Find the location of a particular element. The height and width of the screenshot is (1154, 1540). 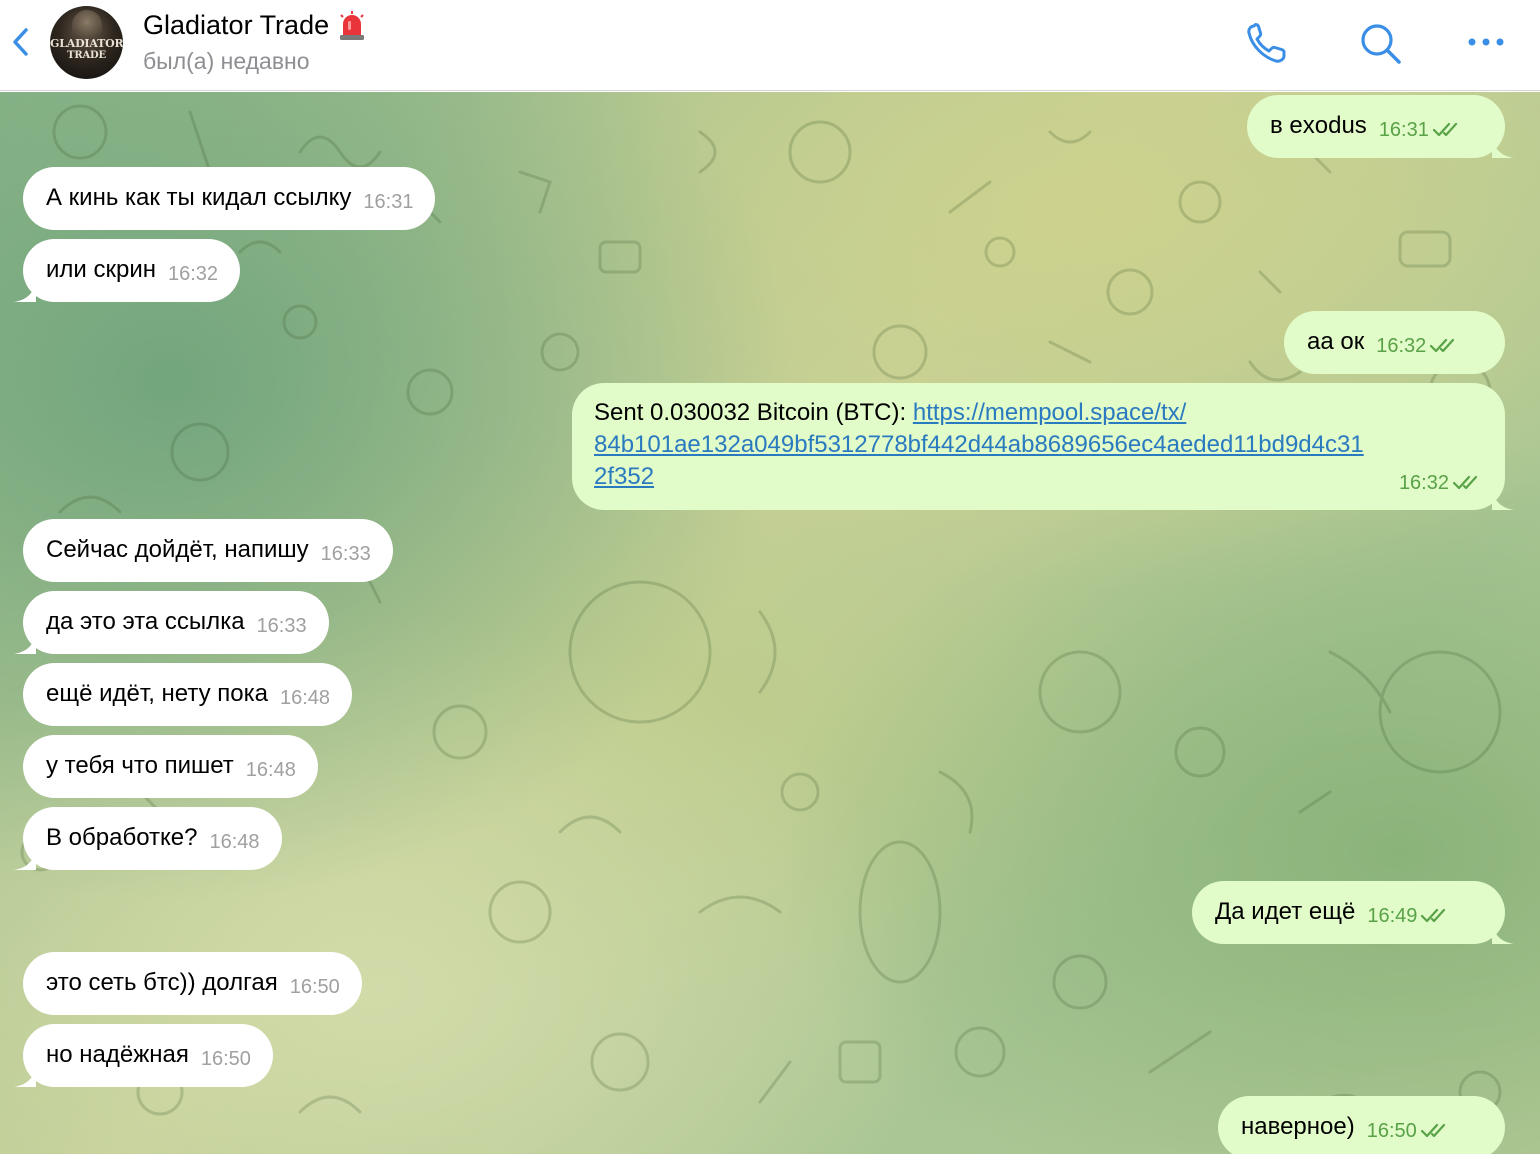

more-button is located at coordinates (1488, 43).